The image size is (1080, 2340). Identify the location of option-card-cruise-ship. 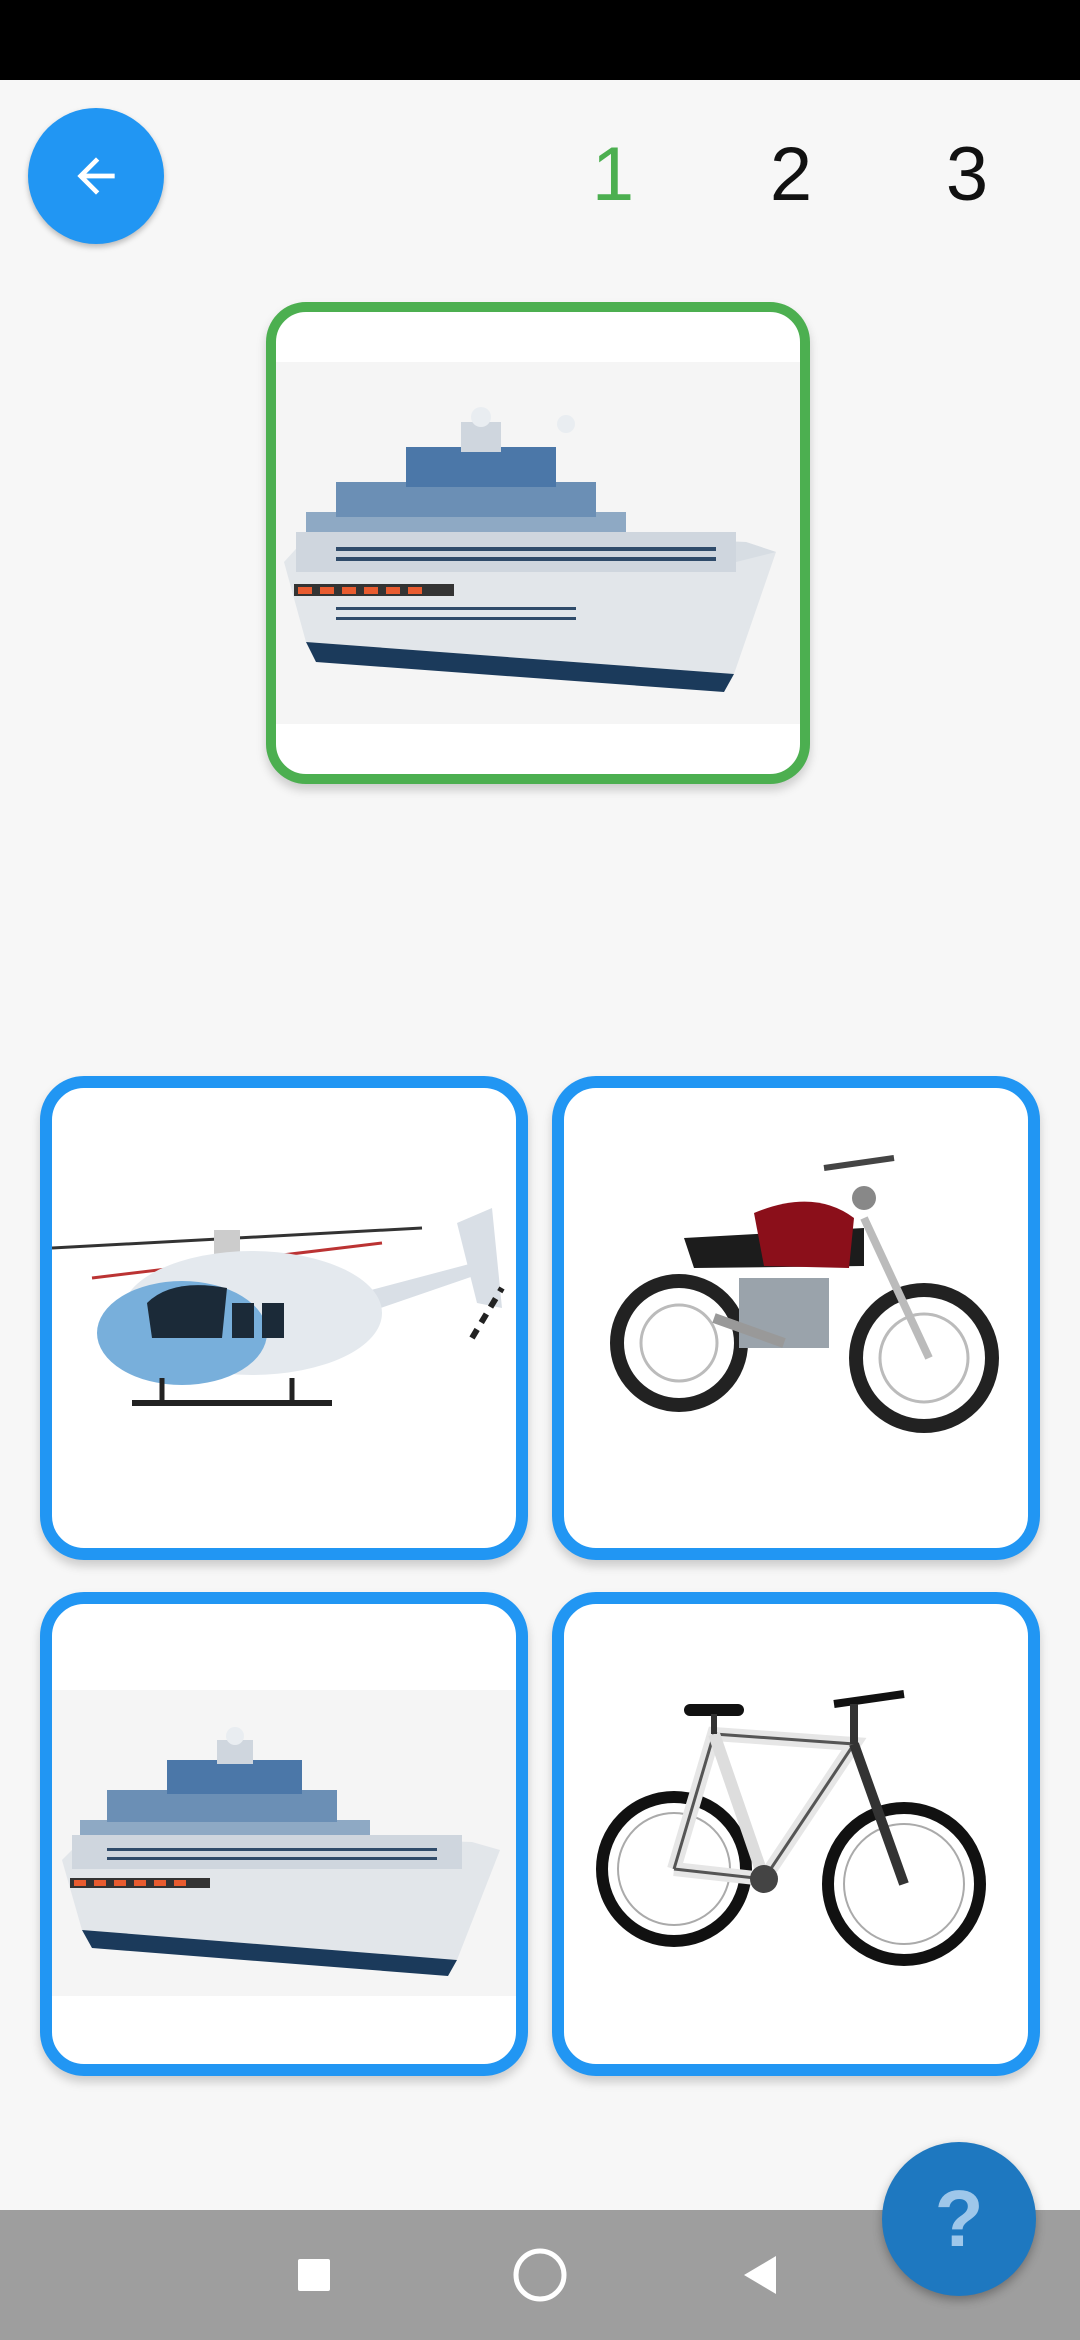
(284, 1834).